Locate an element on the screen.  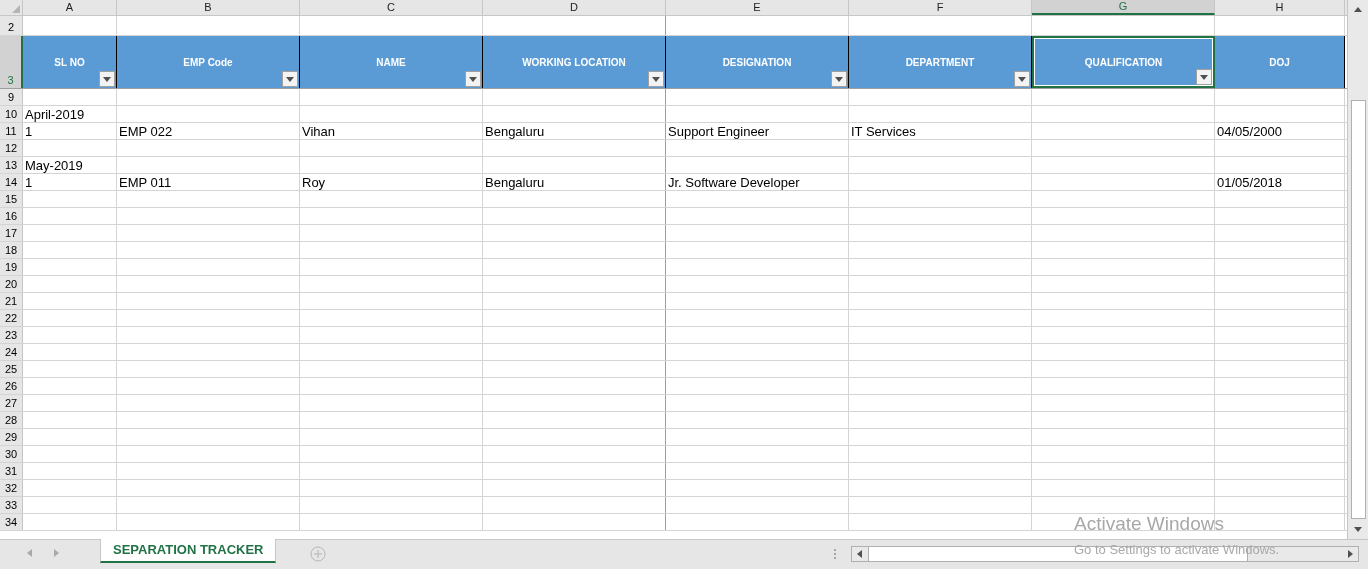
row-number: 27 is located at coordinates (11, 403).